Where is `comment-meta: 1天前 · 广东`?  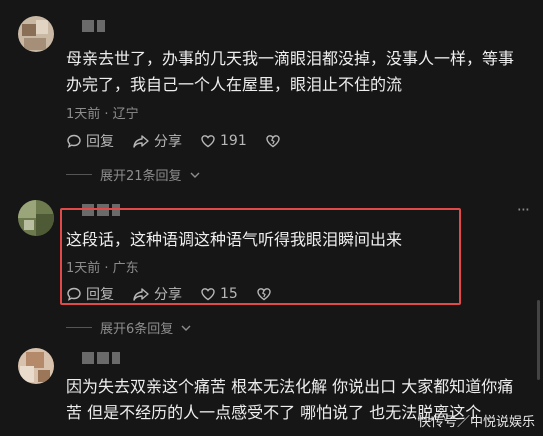
comment-meta: 1天前 · 广东 is located at coordinates (102, 268).